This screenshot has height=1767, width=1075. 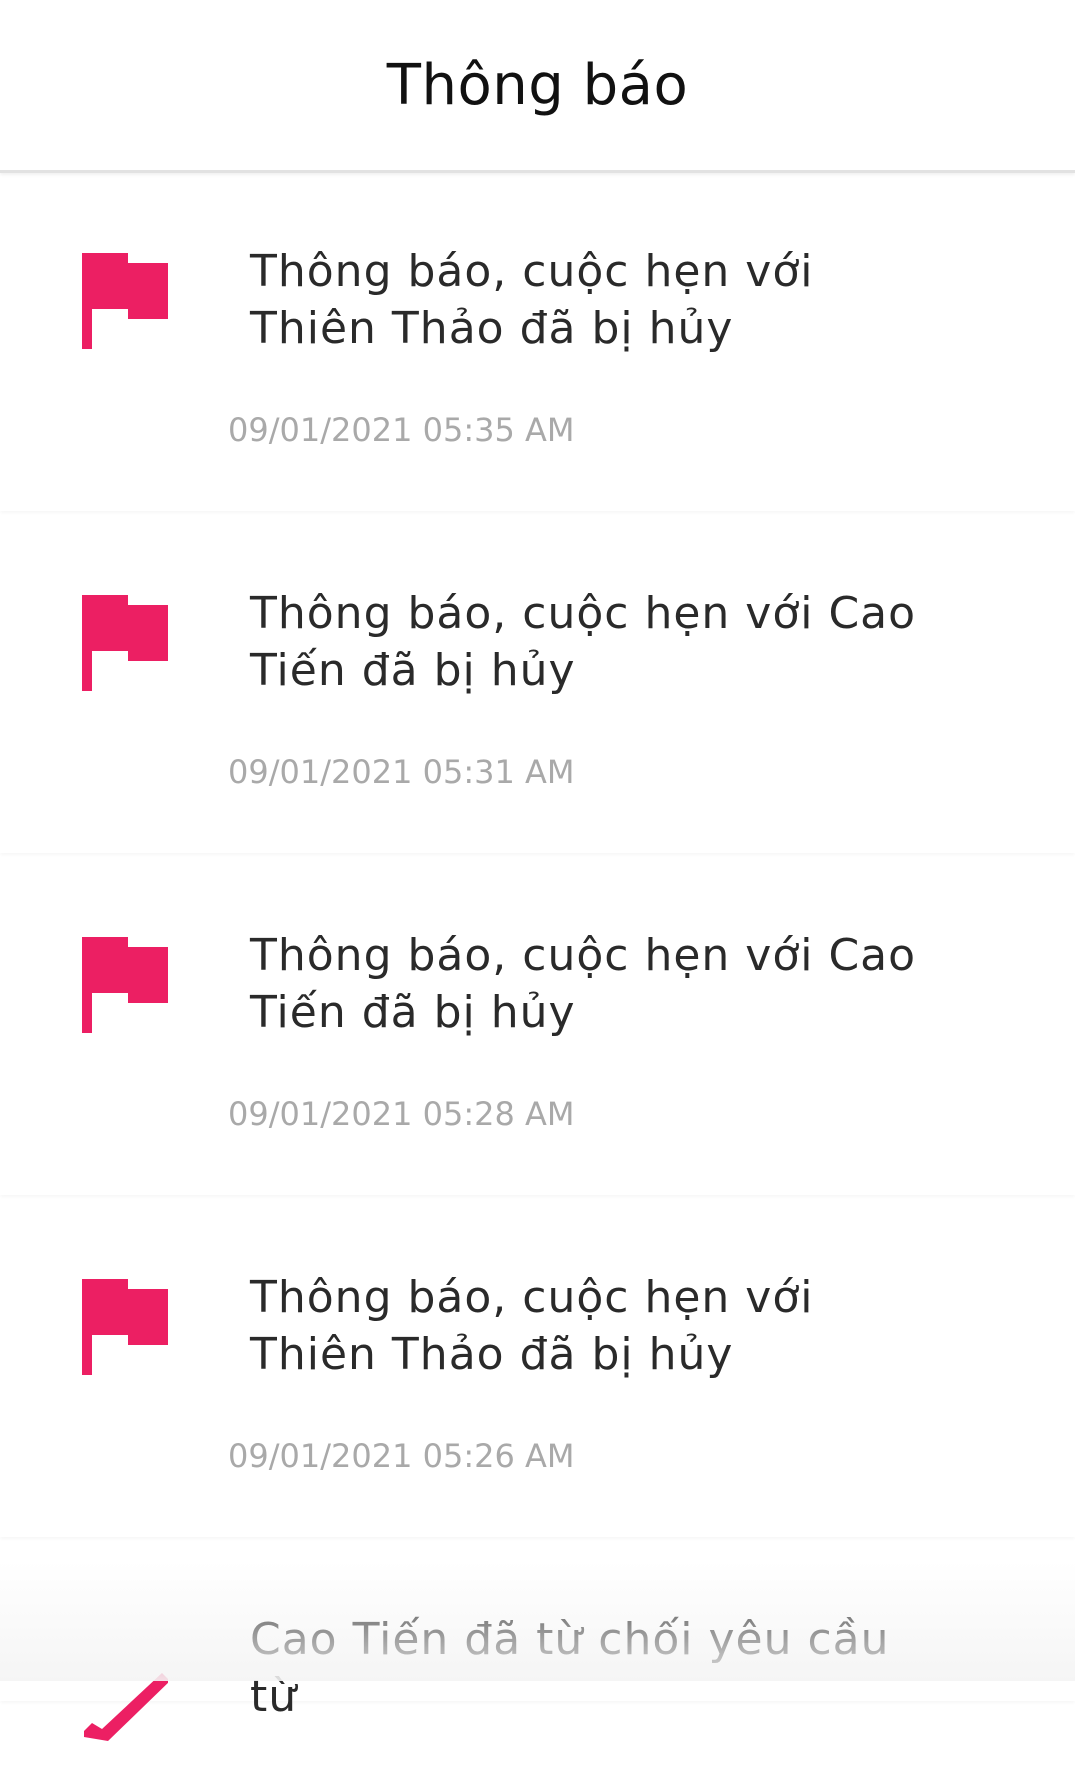 I want to click on notification-time: 09/01/2021 05:28 AM, so click(x=401, y=1114).